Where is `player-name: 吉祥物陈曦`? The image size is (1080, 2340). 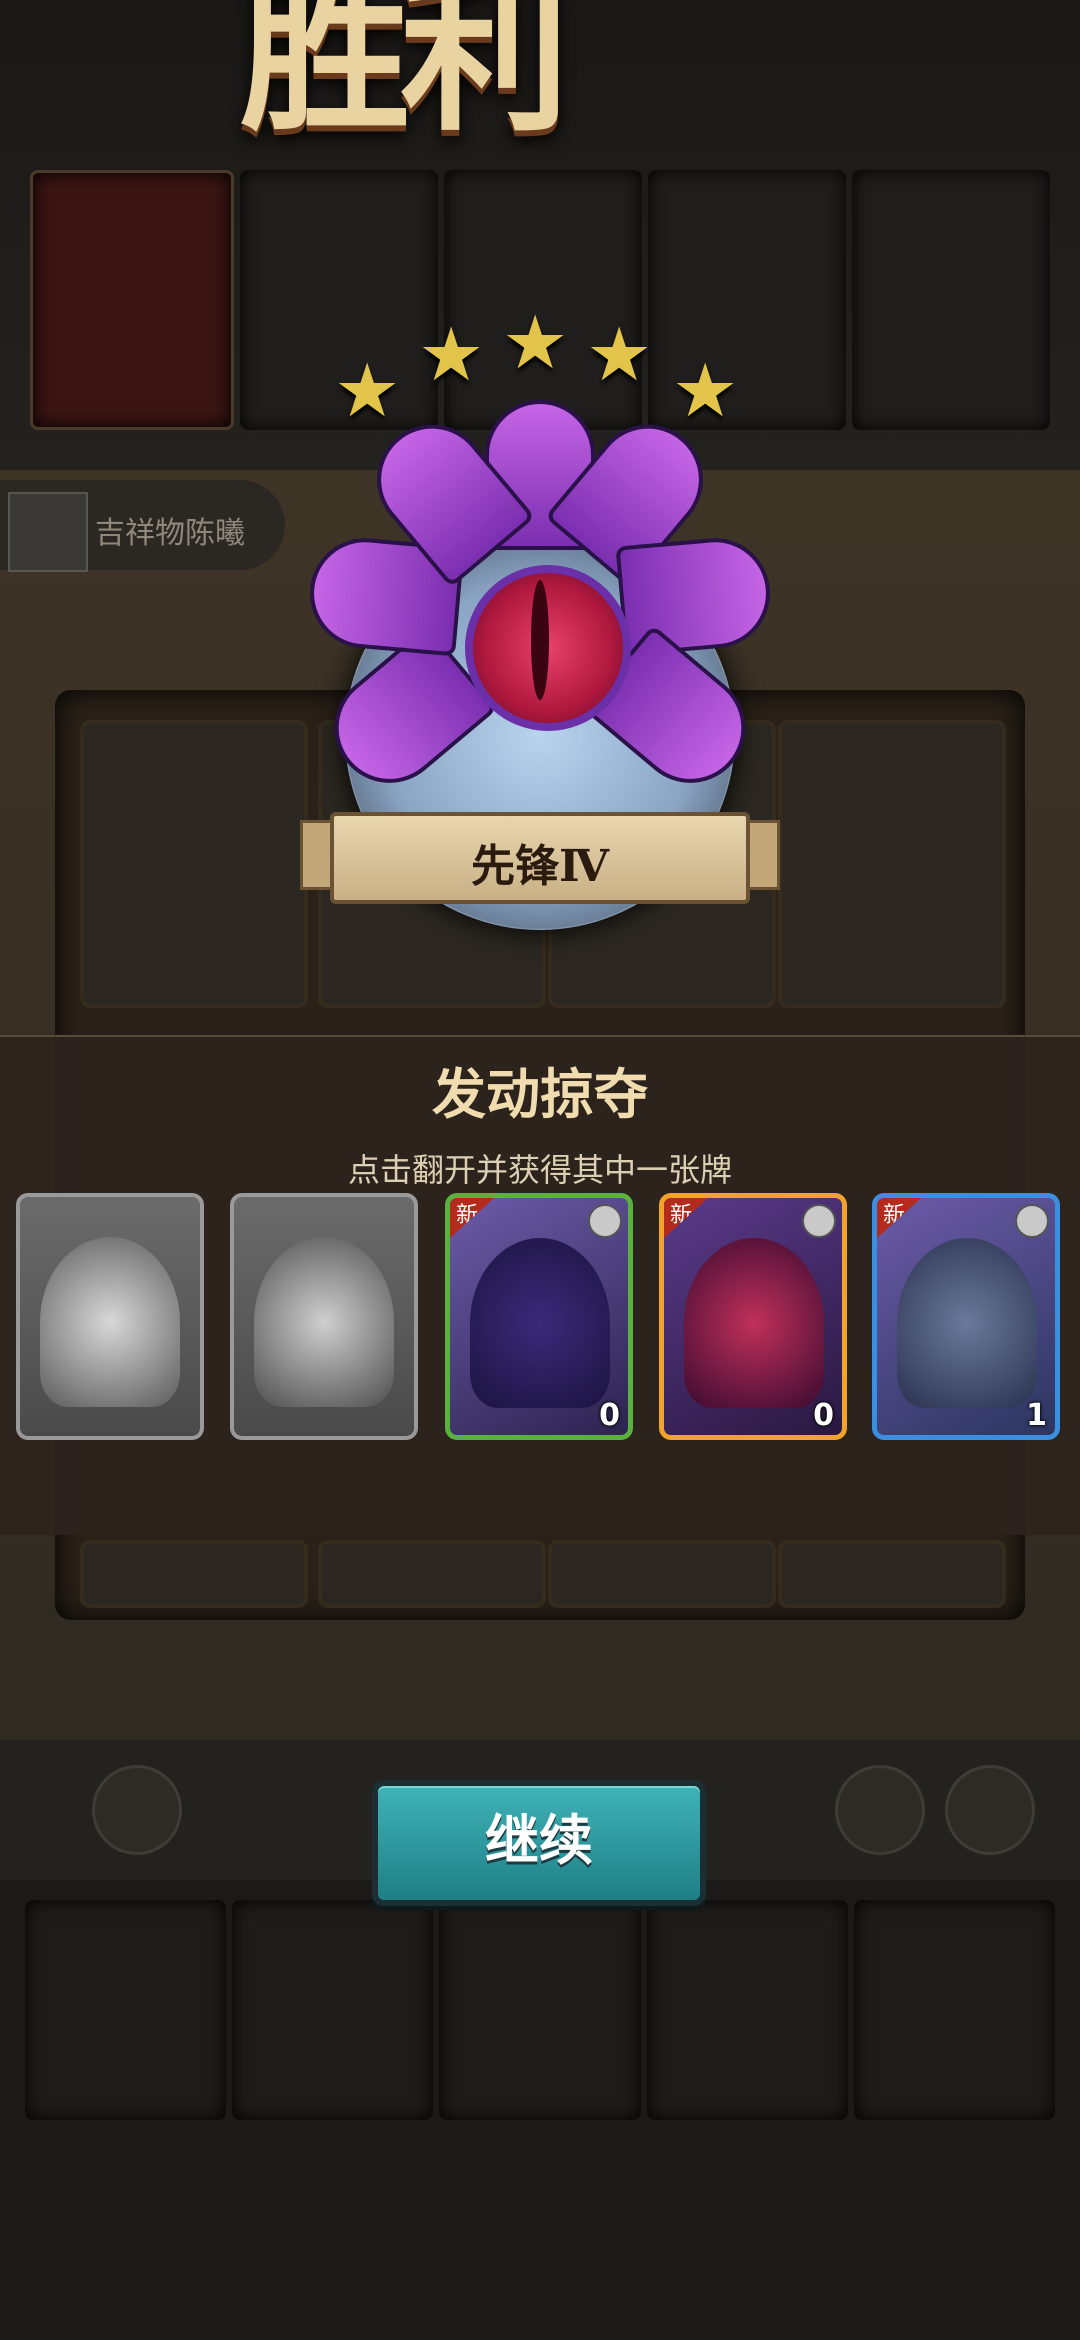 player-name: 吉祥物陈曦 is located at coordinates (170, 533).